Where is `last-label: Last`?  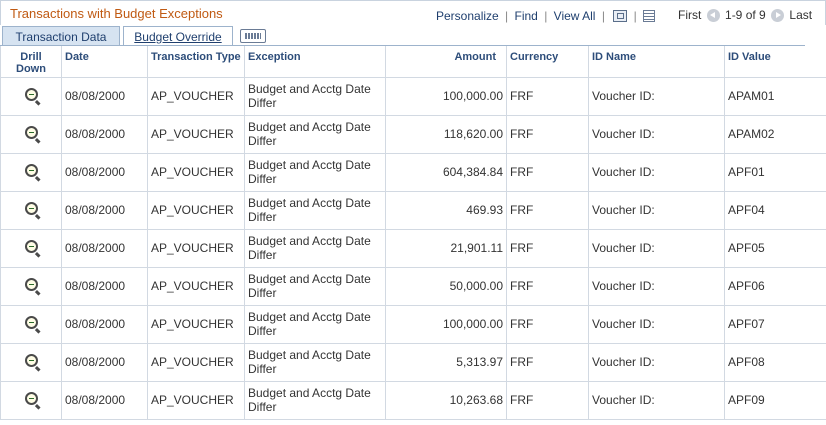
last-label: Last is located at coordinates (801, 15).